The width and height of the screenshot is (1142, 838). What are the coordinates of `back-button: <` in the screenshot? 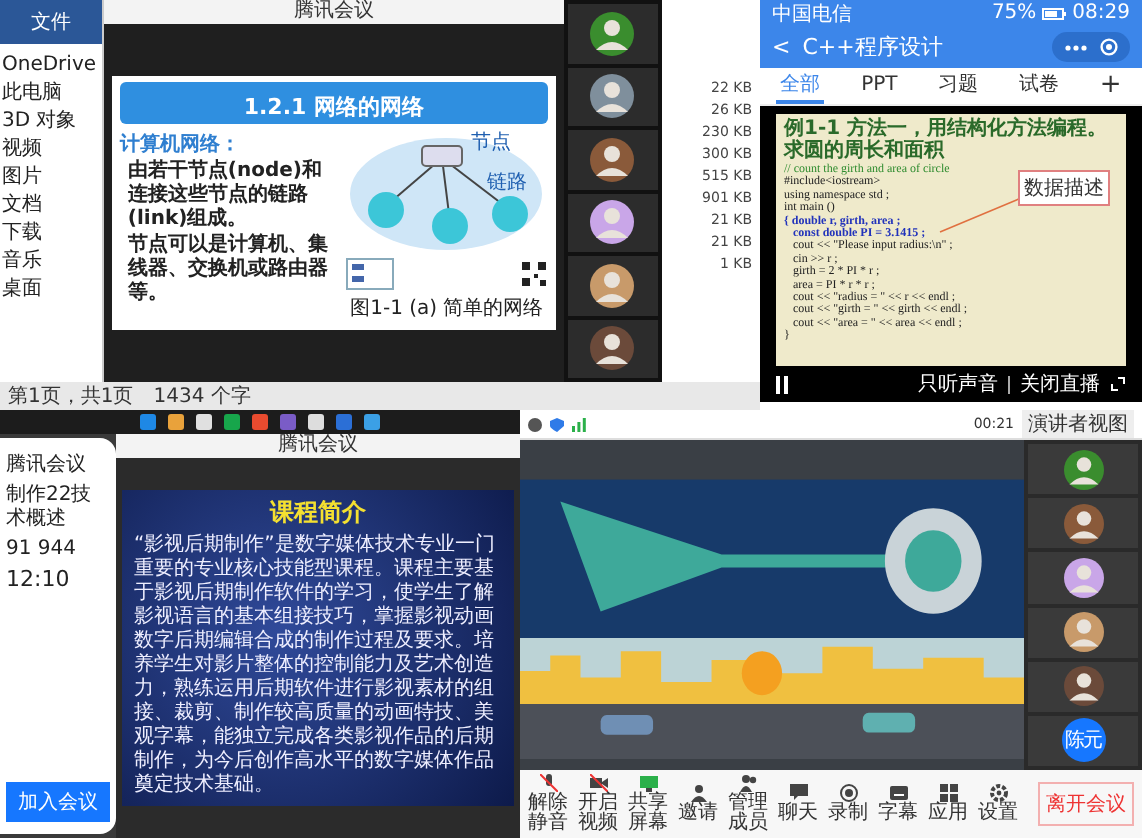 It's located at (781, 47).